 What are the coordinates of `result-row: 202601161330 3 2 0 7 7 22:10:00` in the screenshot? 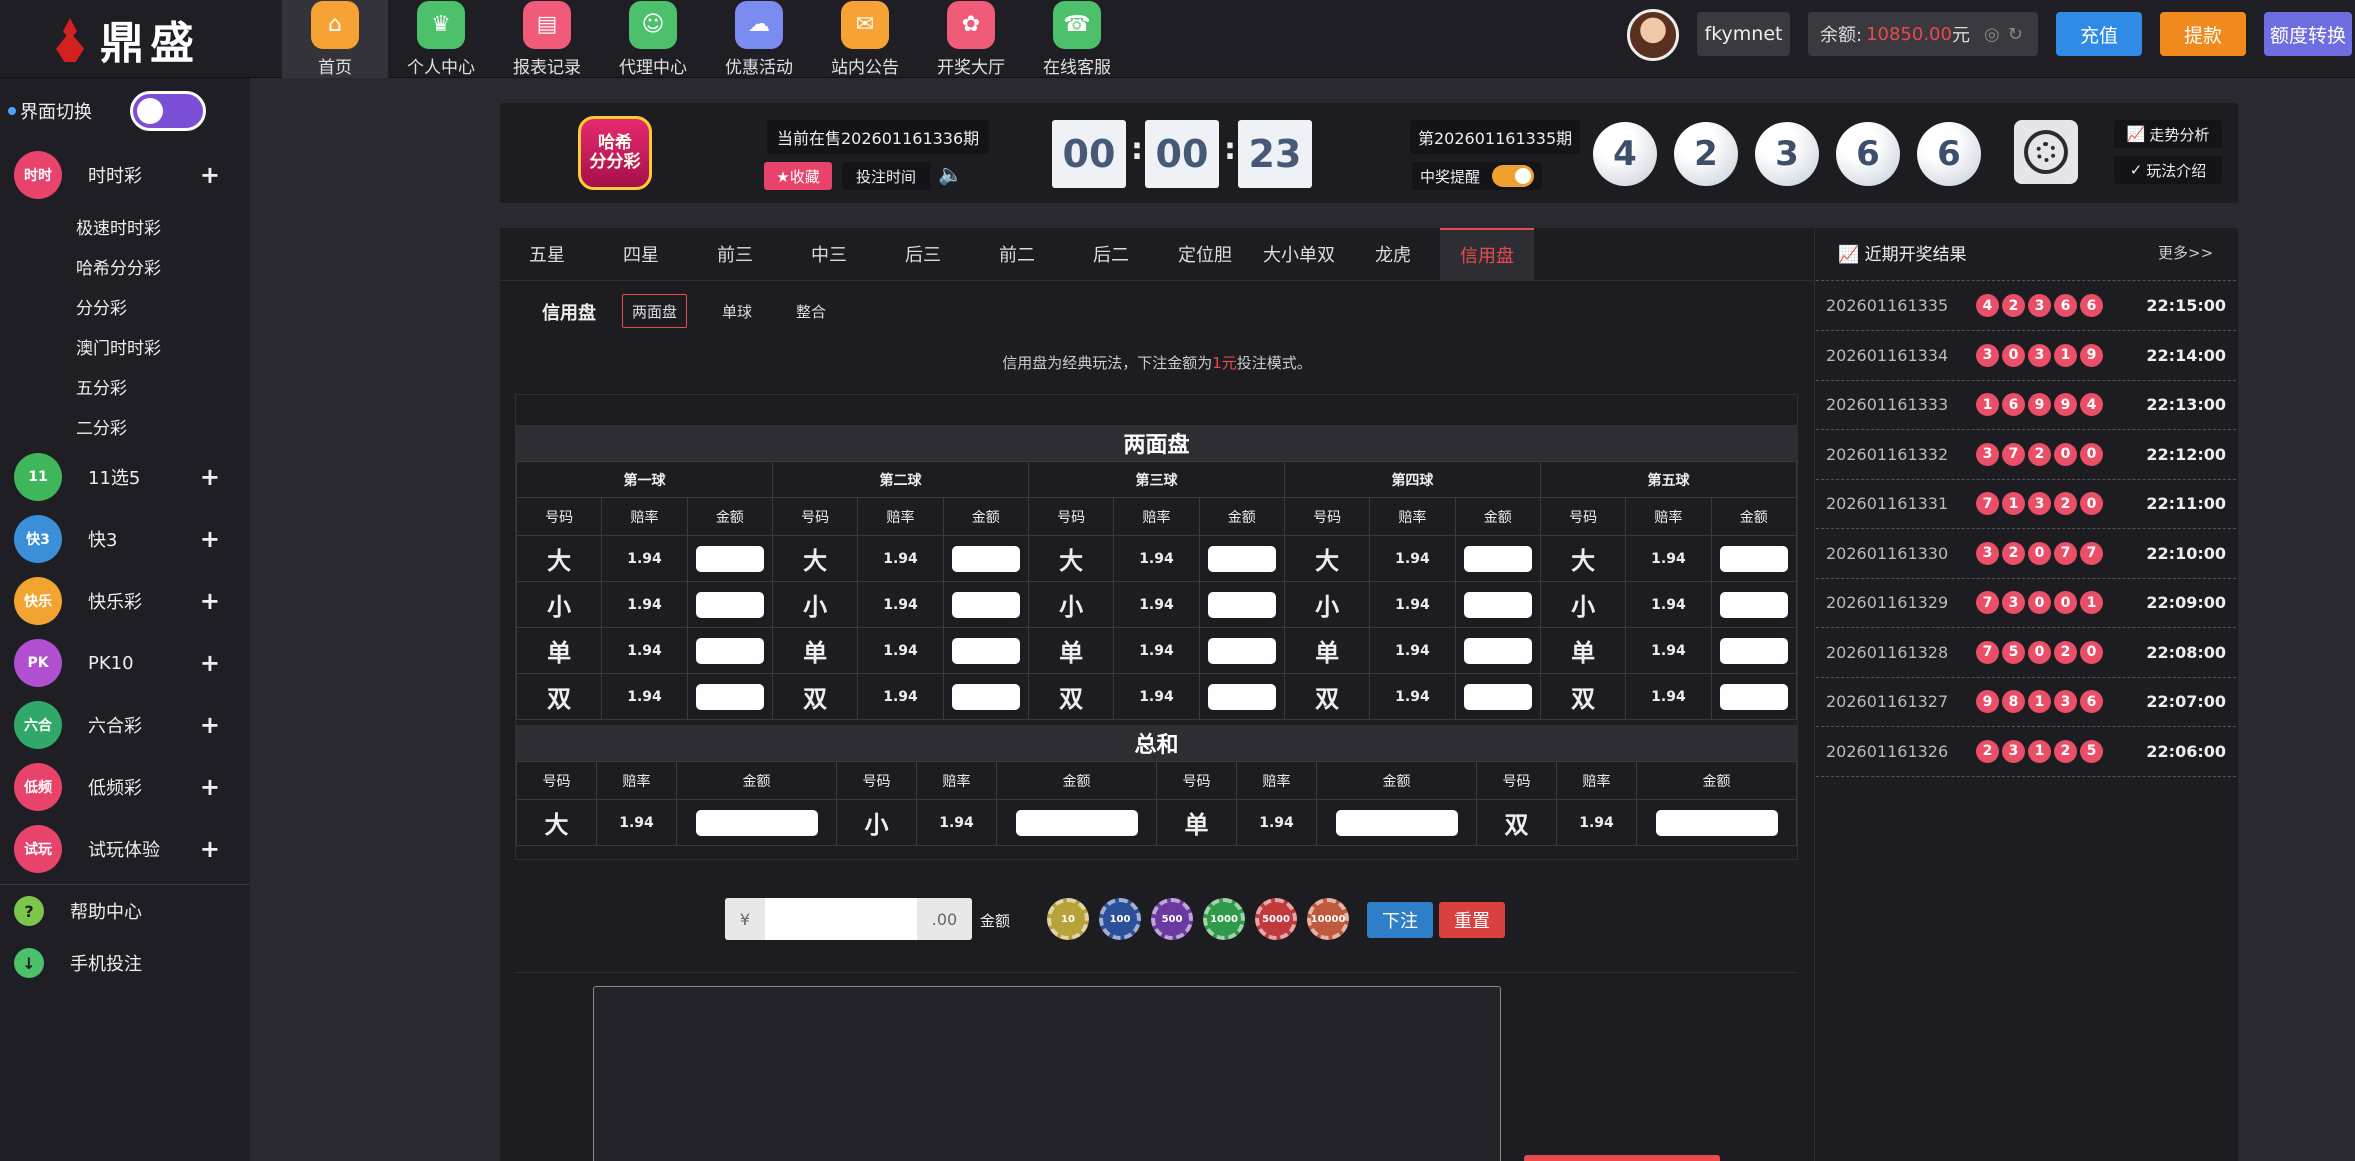 It's located at (2026, 553).